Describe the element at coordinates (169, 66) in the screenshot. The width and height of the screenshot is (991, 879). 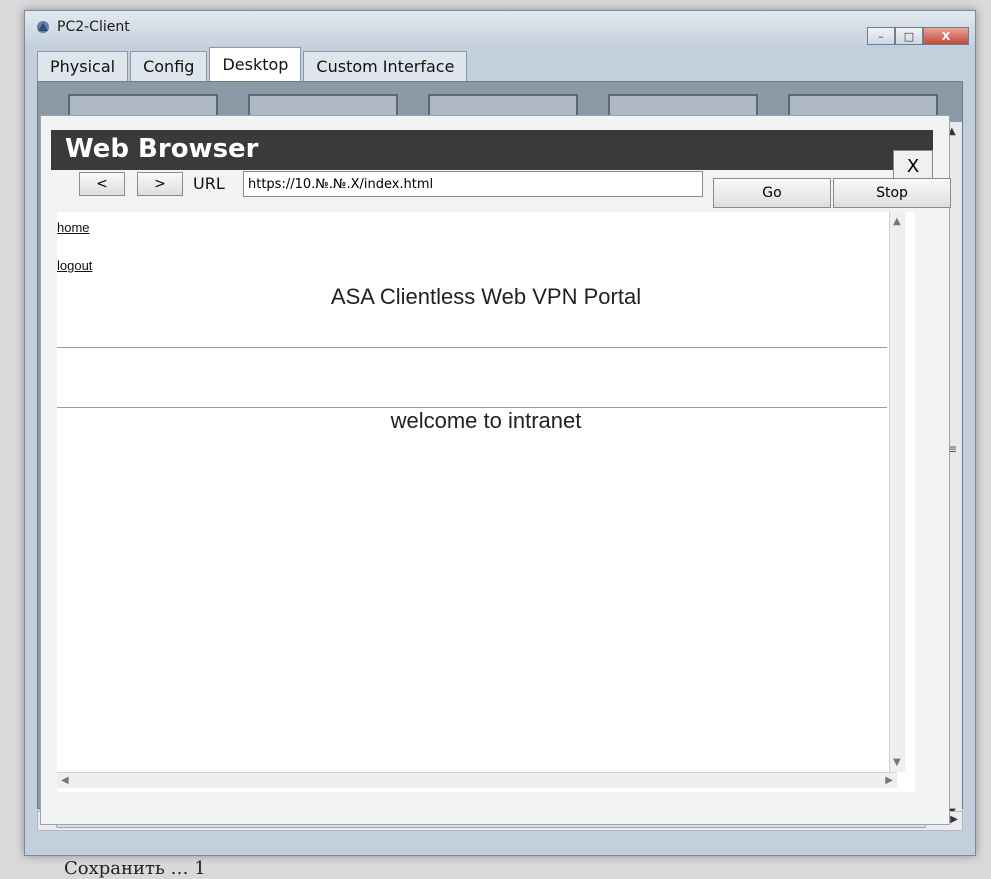
I see `tab-config: Config` at that location.